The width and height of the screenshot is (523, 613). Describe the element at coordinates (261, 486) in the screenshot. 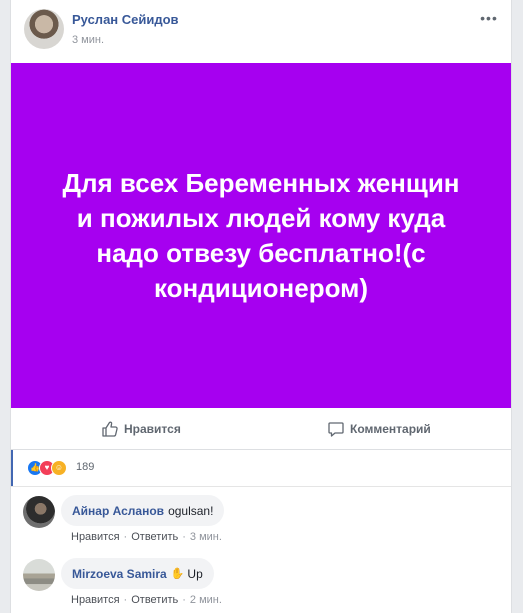

I see `comments-divider` at that location.